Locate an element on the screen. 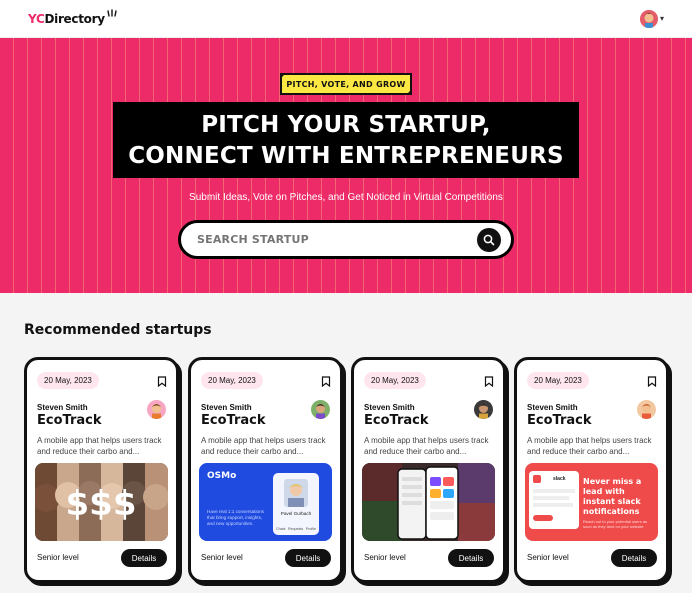 This screenshot has width=692, height=593. logo: YC Directory is located at coordinates (72, 17).